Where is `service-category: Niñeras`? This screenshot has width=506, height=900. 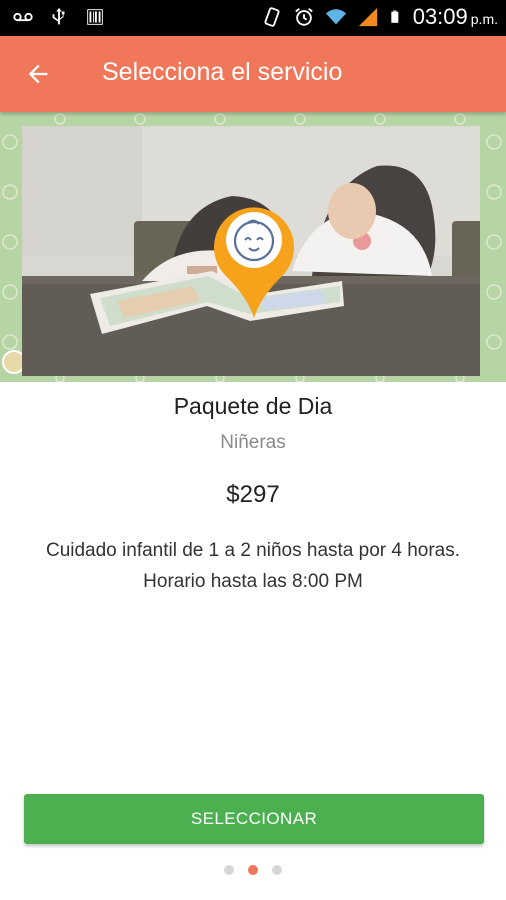 service-category: Niñeras is located at coordinates (253, 442).